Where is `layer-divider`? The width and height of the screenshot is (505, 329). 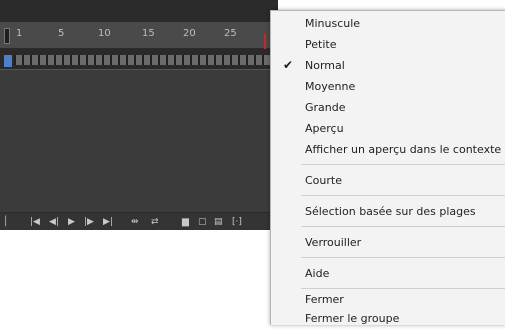
layer-divider is located at coordinates (139, 69).